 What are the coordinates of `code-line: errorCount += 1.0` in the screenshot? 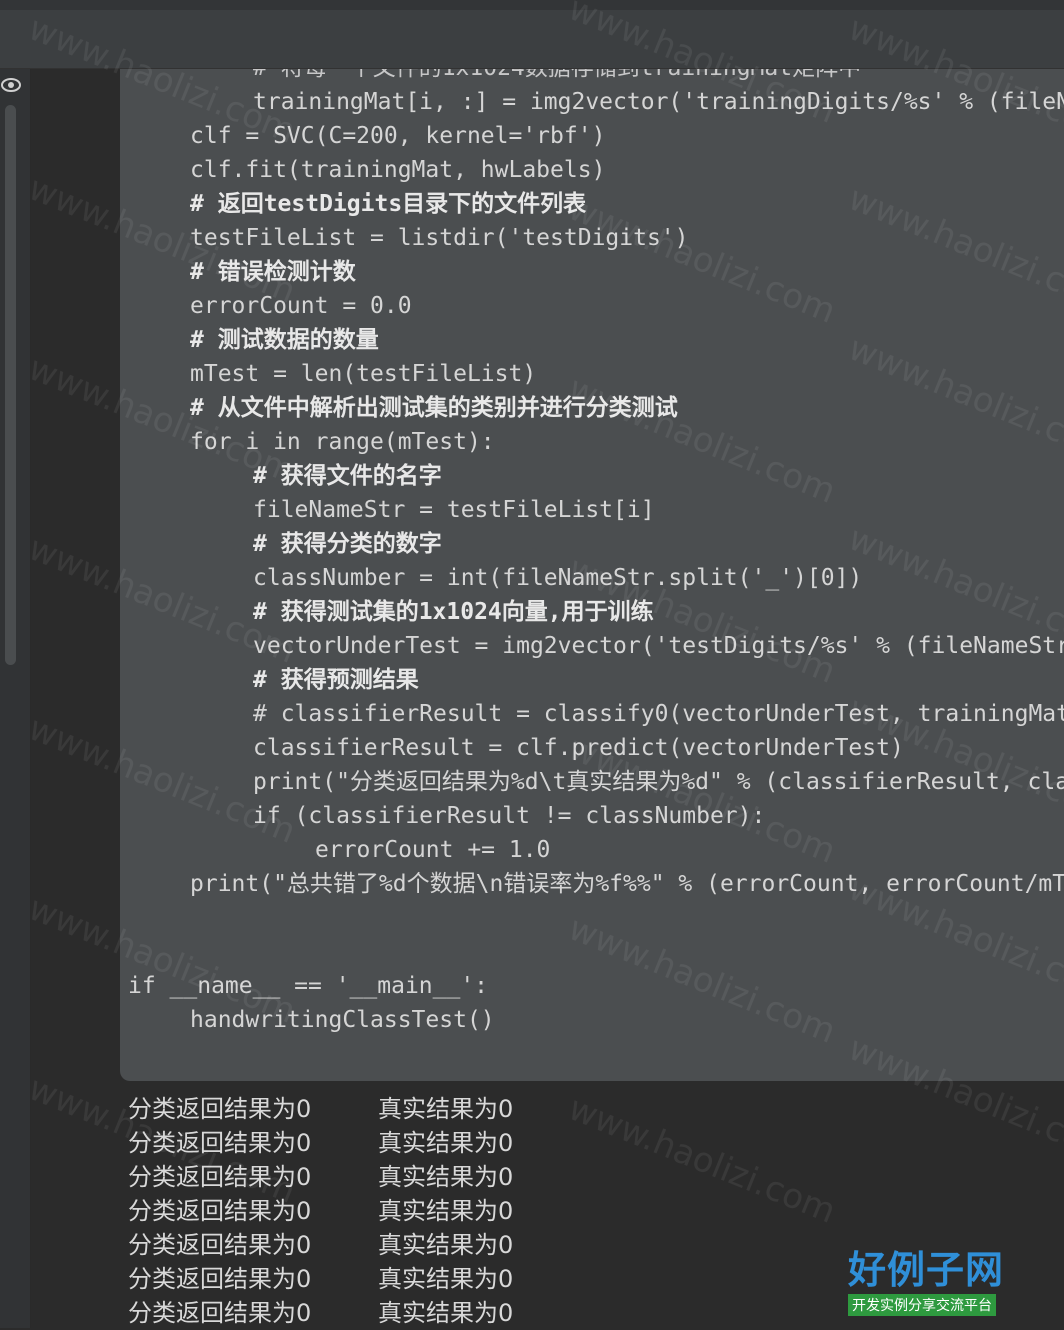 It's located at (433, 850).